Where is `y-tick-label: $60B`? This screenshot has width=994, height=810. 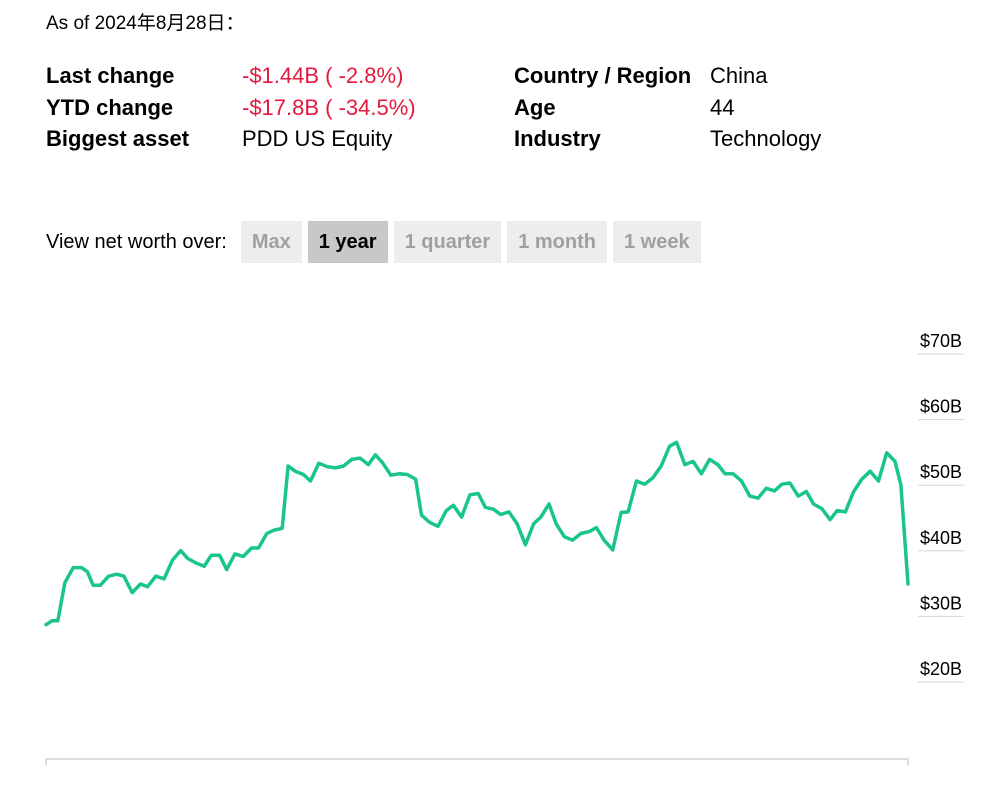
y-tick-label: $60B is located at coordinates (941, 407).